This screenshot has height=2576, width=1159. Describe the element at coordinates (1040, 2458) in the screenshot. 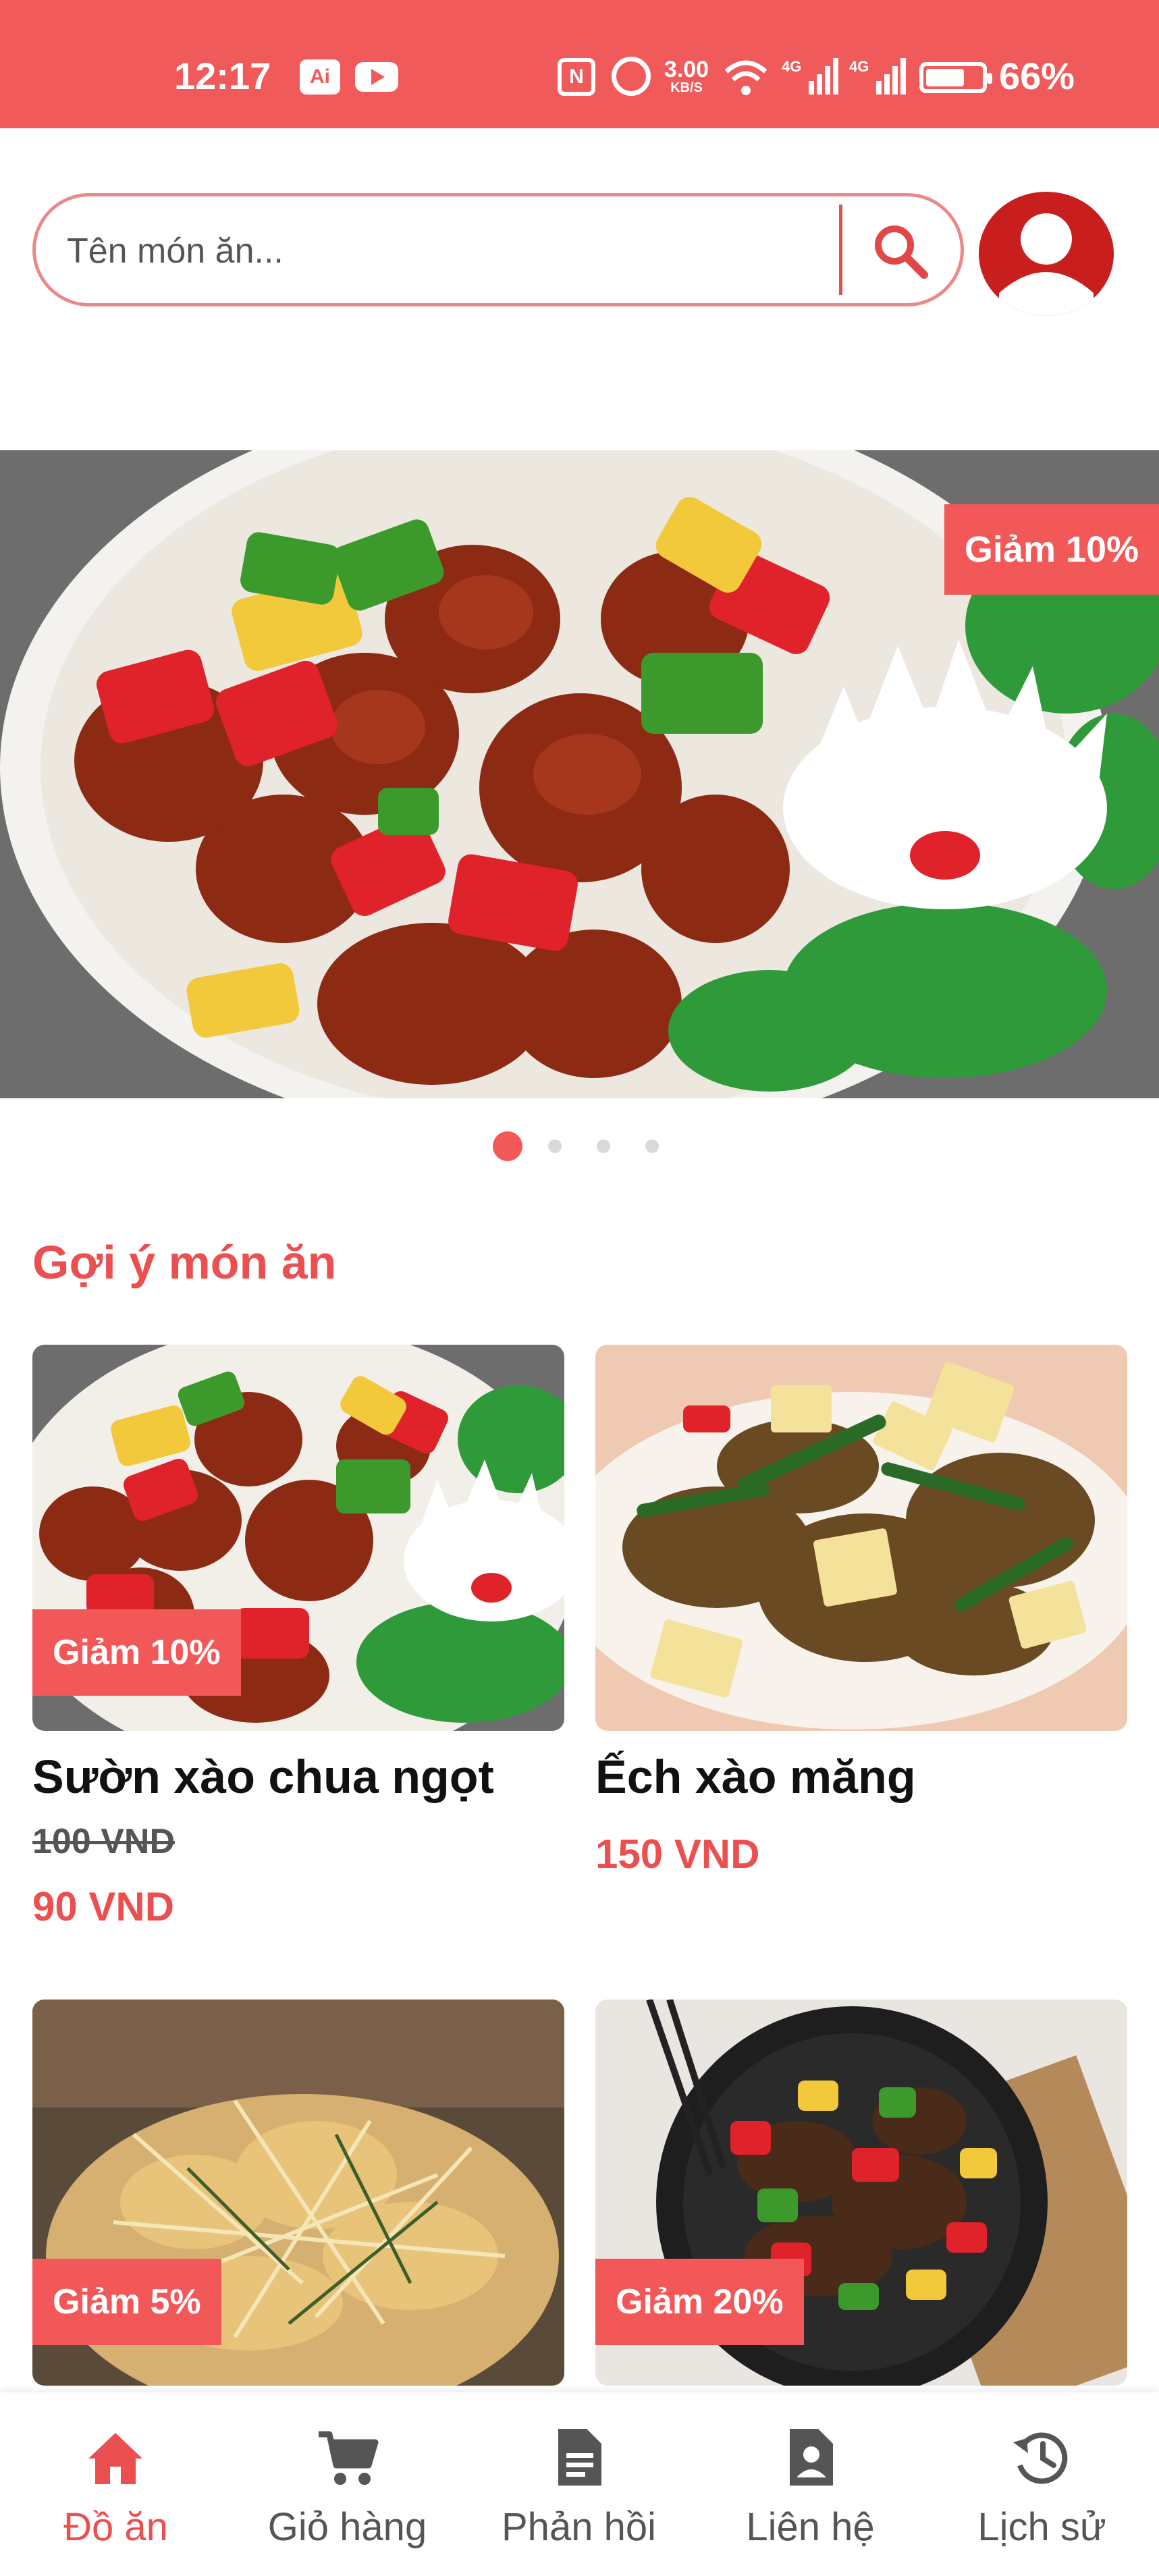

I see `history-icon` at that location.